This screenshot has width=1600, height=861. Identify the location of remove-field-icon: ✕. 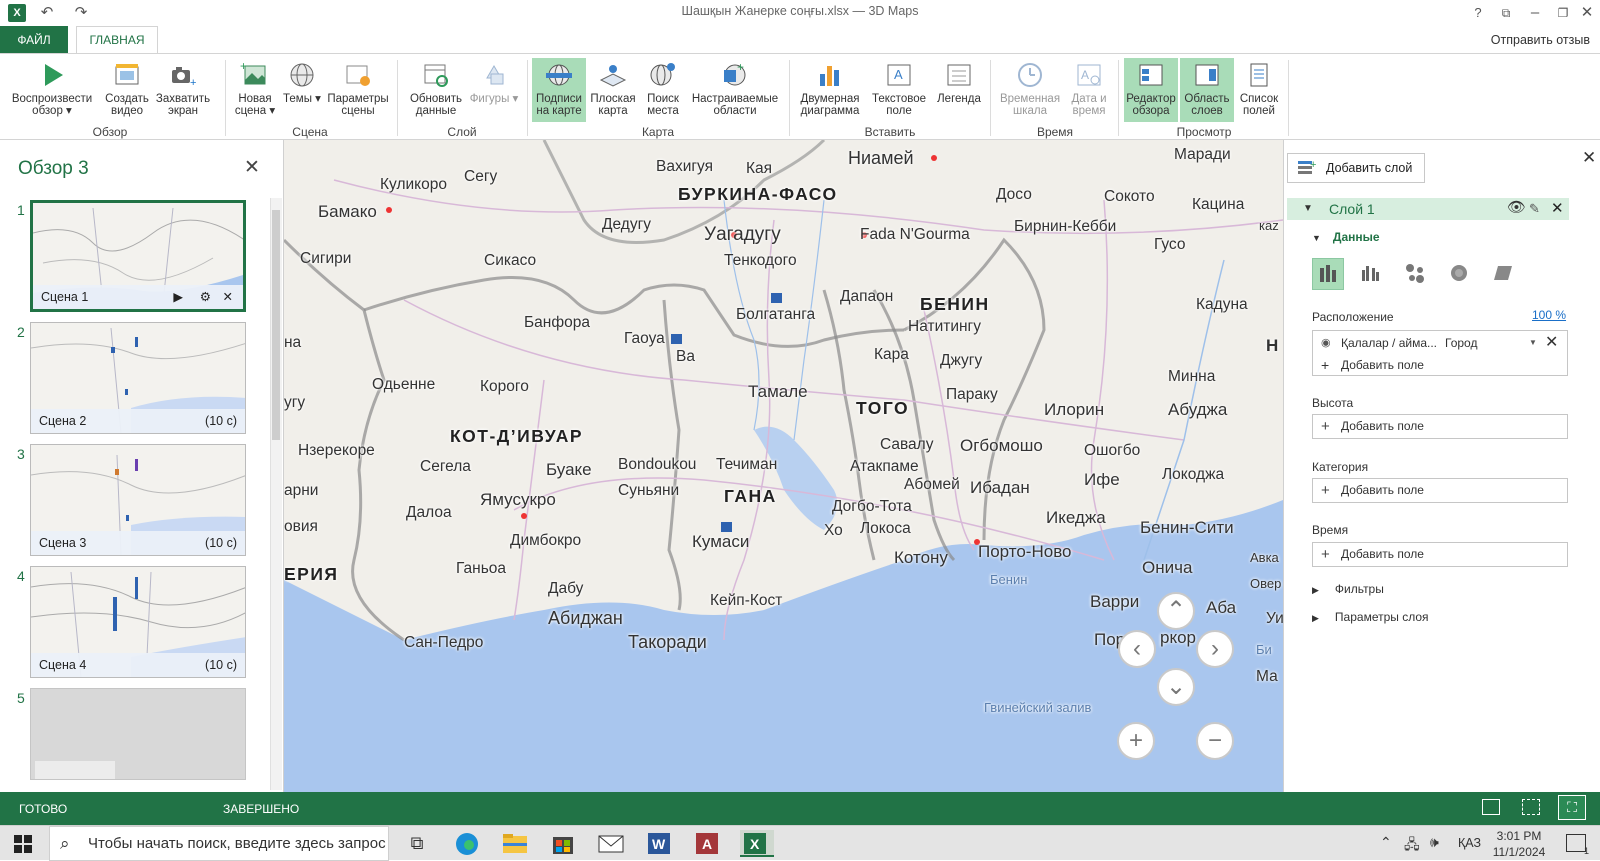
(1551, 343).